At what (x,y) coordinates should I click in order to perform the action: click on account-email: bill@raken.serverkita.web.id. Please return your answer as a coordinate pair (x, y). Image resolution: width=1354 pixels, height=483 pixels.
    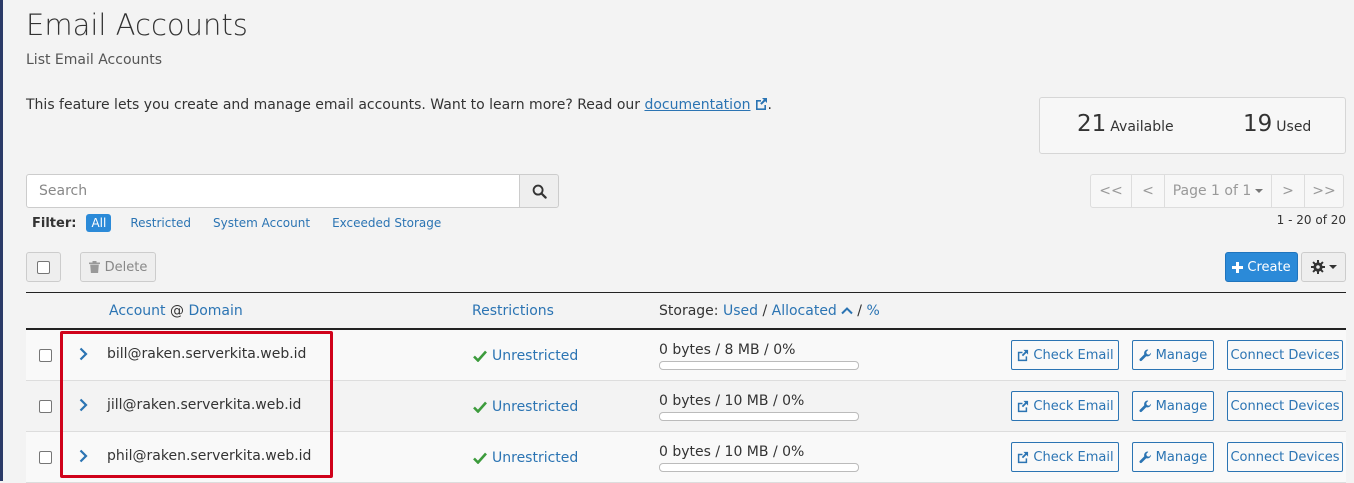
    Looking at the image, I should click on (207, 354).